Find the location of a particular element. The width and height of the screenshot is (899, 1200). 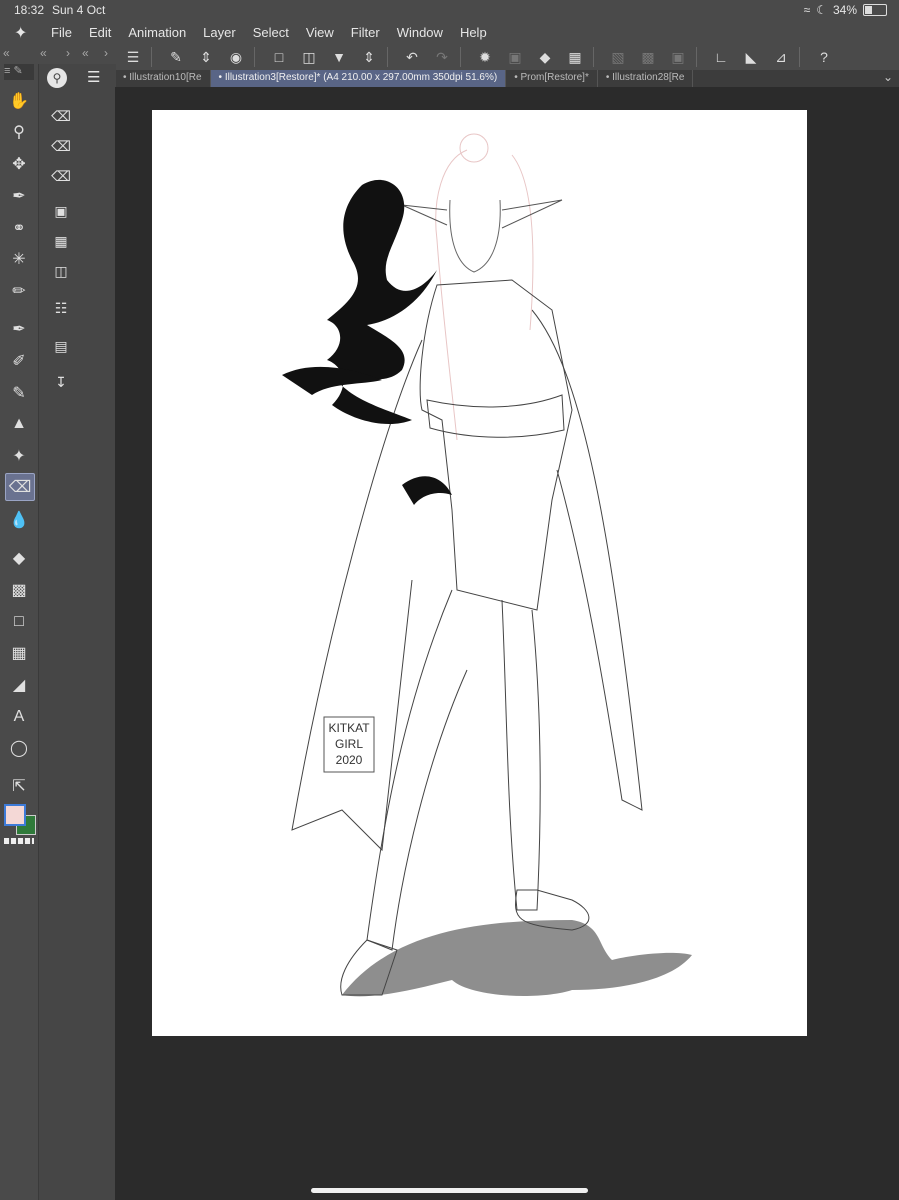

pen-tool-icon: ✒ is located at coordinates (19, 329).